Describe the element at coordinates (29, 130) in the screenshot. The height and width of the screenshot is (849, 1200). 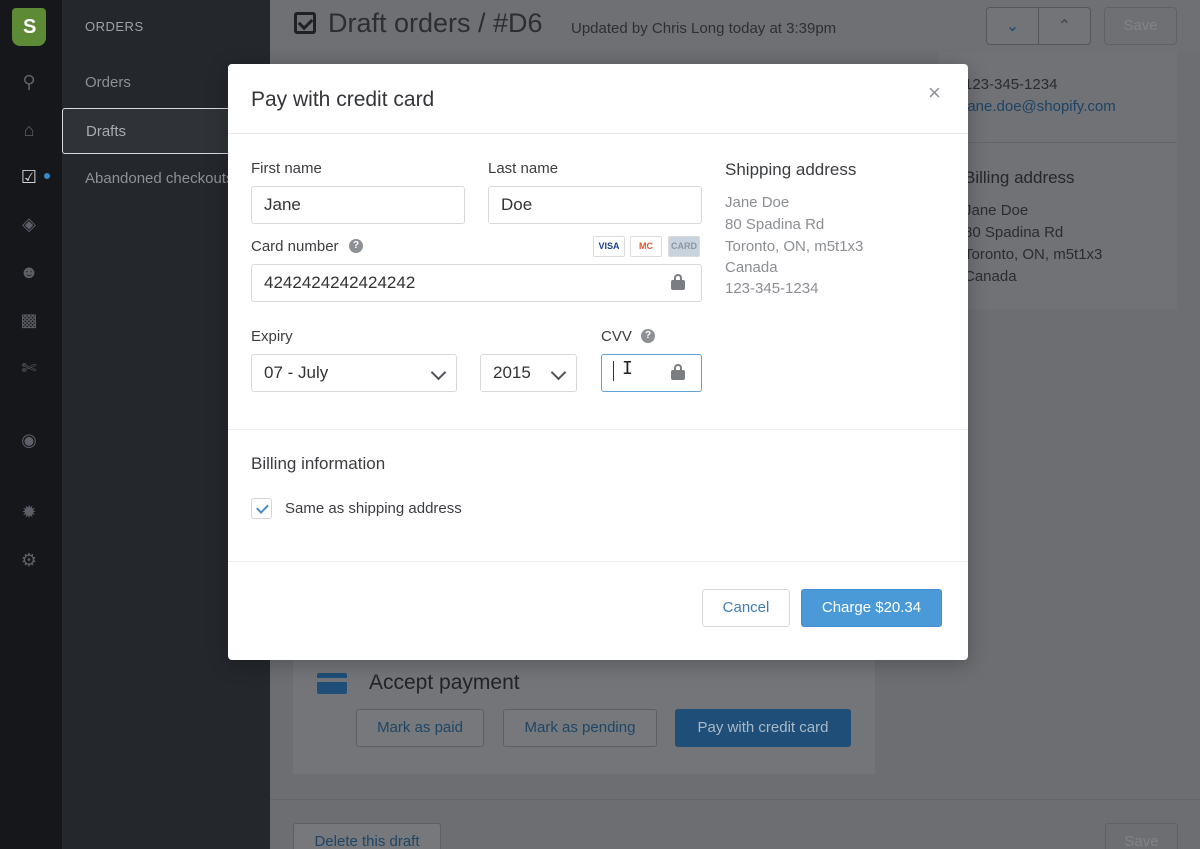
I see `home-icon: ⌂` at that location.